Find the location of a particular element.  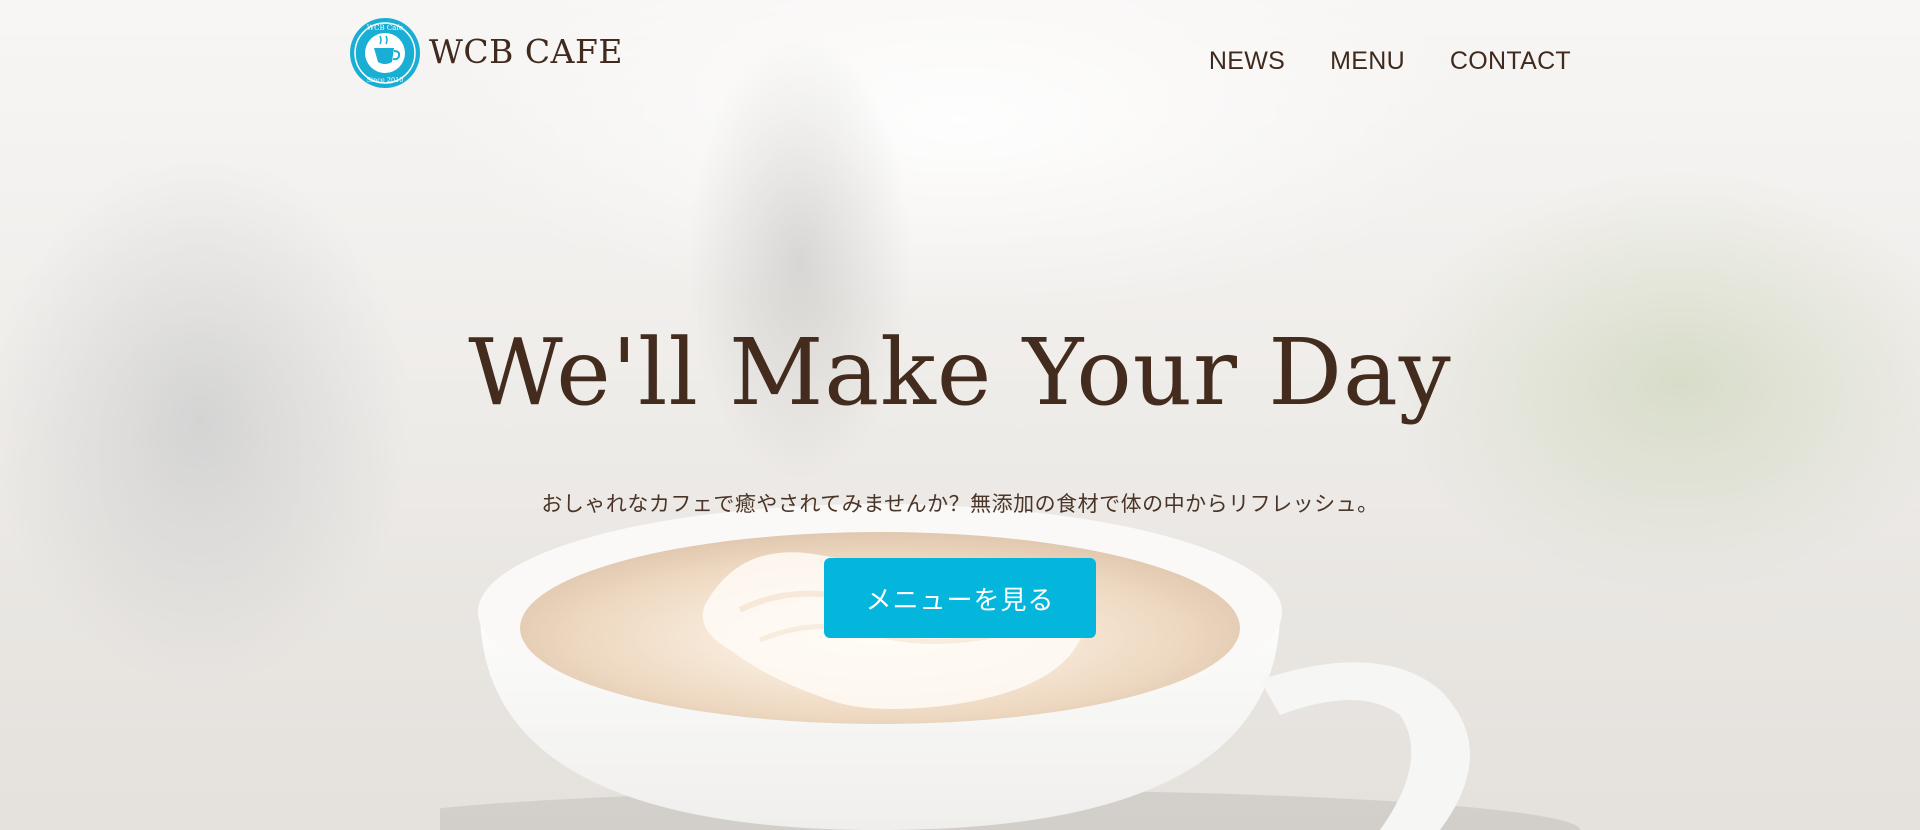

nav-link-menu: MENU is located at coordinates (1367, 61).